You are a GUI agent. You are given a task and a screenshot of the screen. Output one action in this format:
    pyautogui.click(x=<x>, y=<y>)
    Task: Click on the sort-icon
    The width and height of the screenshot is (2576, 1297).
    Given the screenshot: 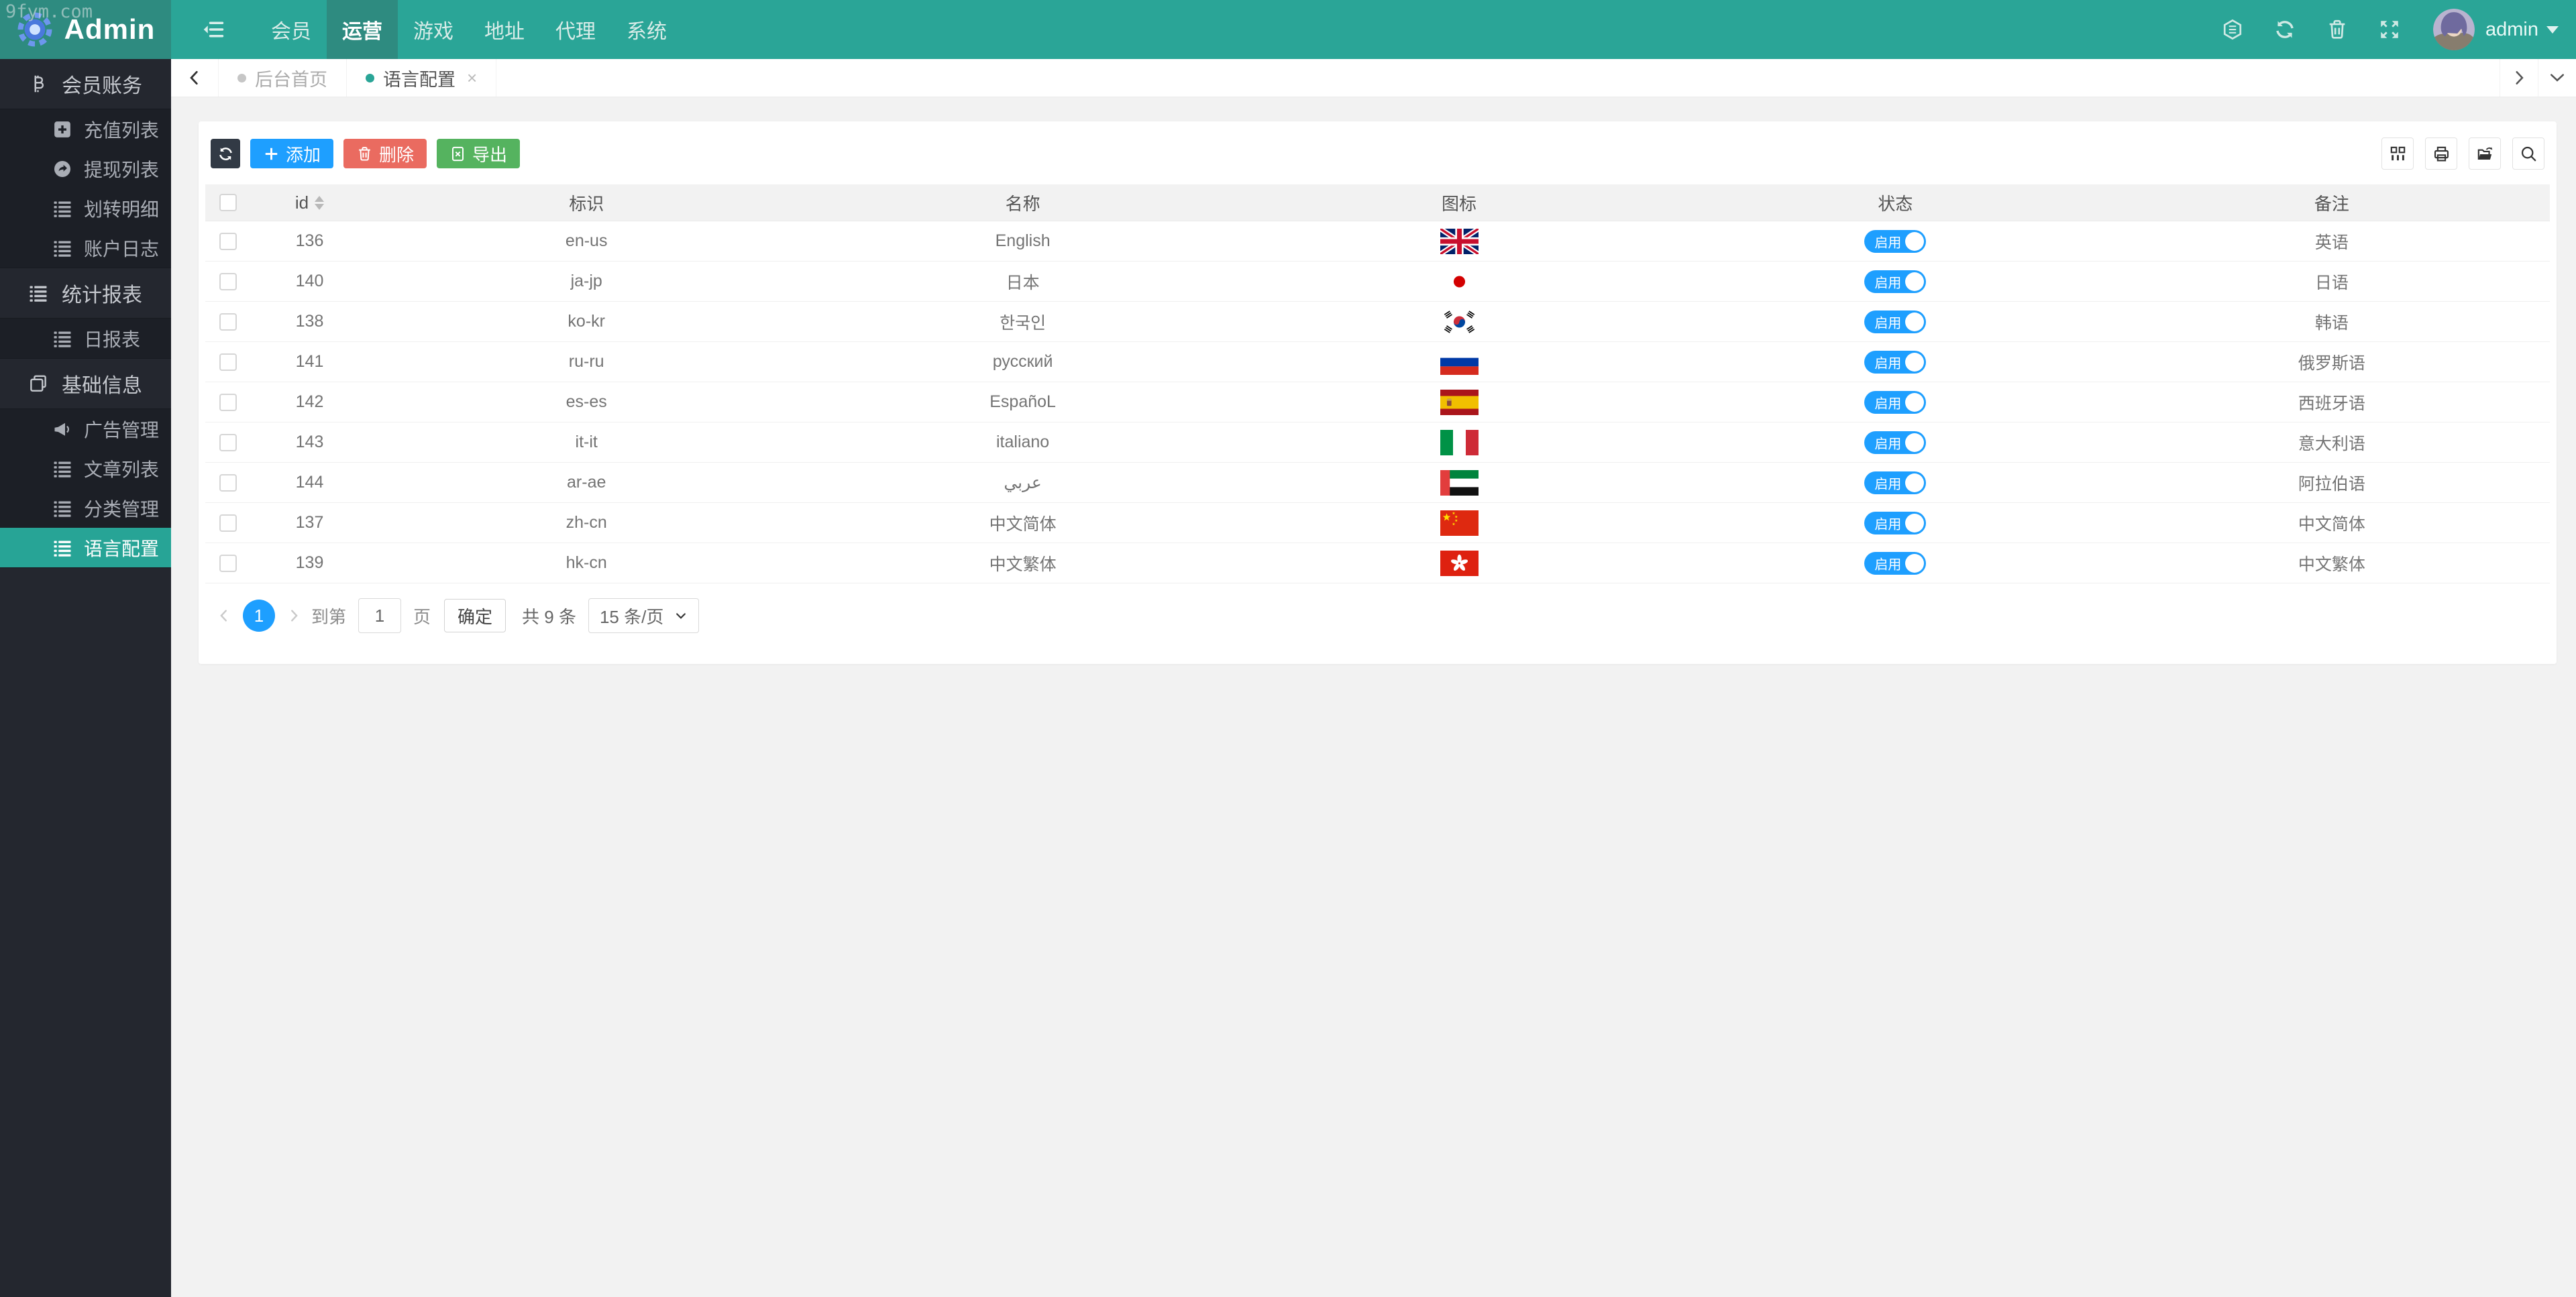 What is the action you would take?
    pyautogui.click(x=320, y=202)
    